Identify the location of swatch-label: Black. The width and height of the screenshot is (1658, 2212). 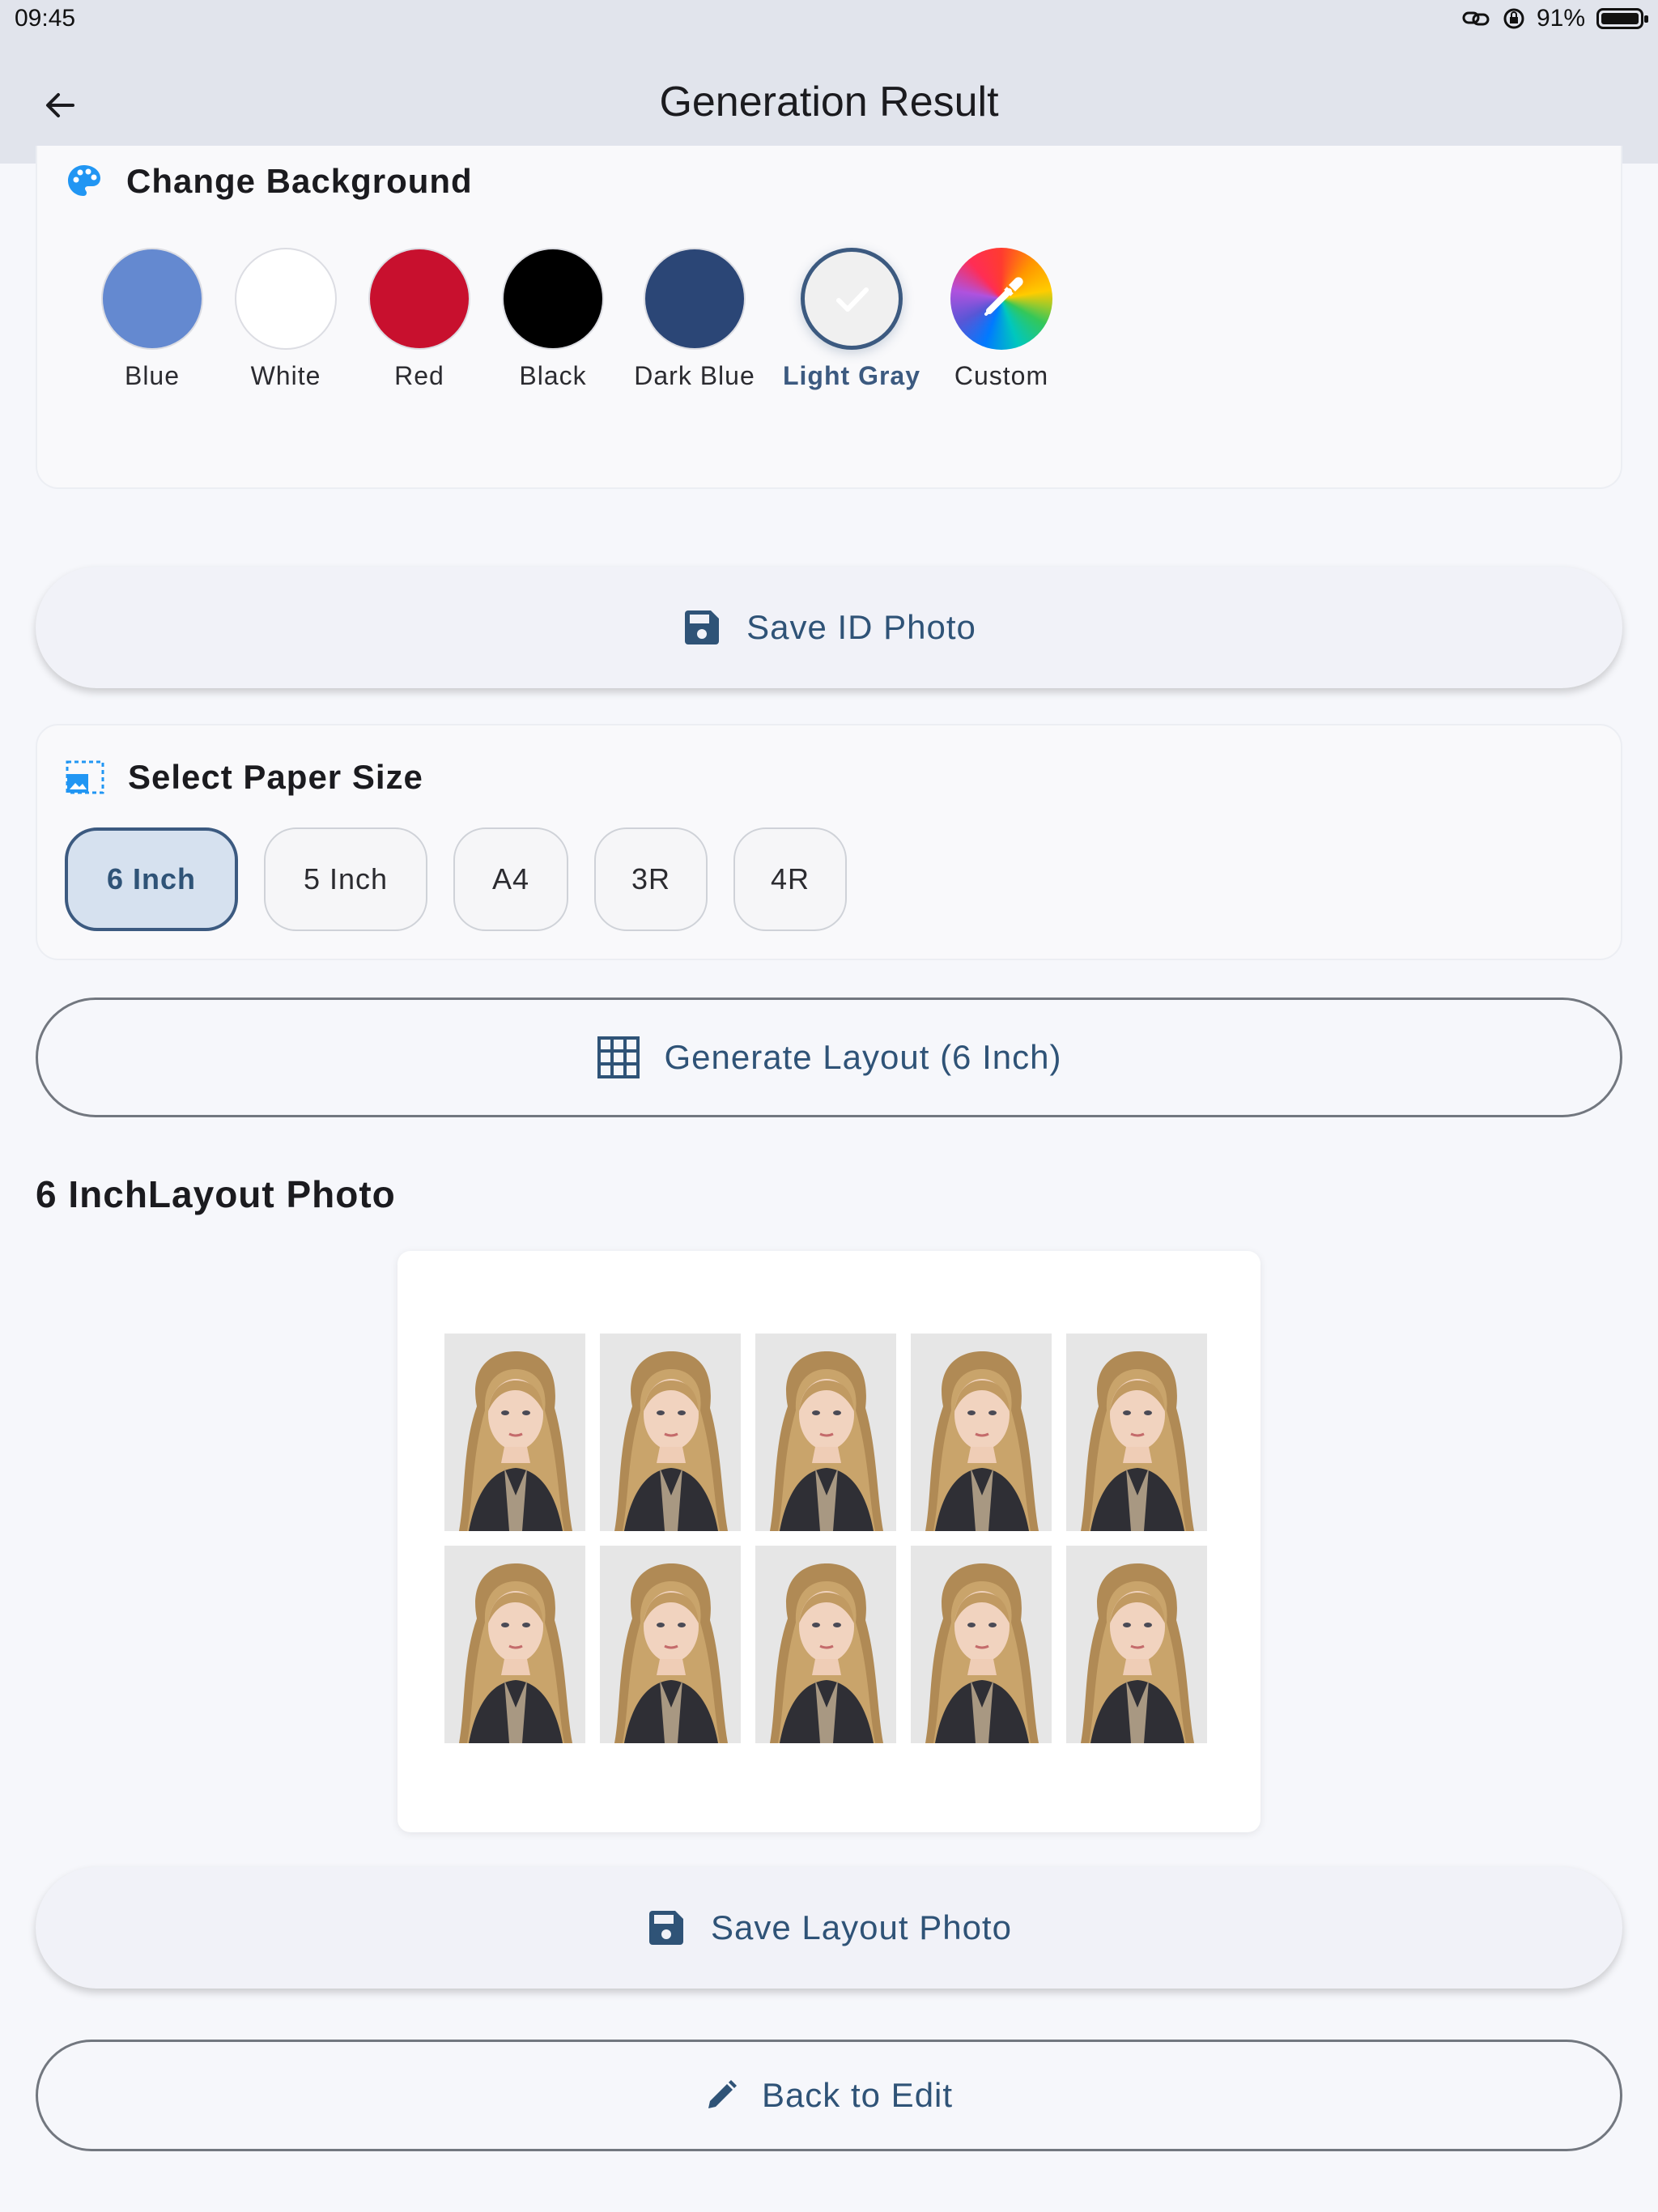
(553, 376).